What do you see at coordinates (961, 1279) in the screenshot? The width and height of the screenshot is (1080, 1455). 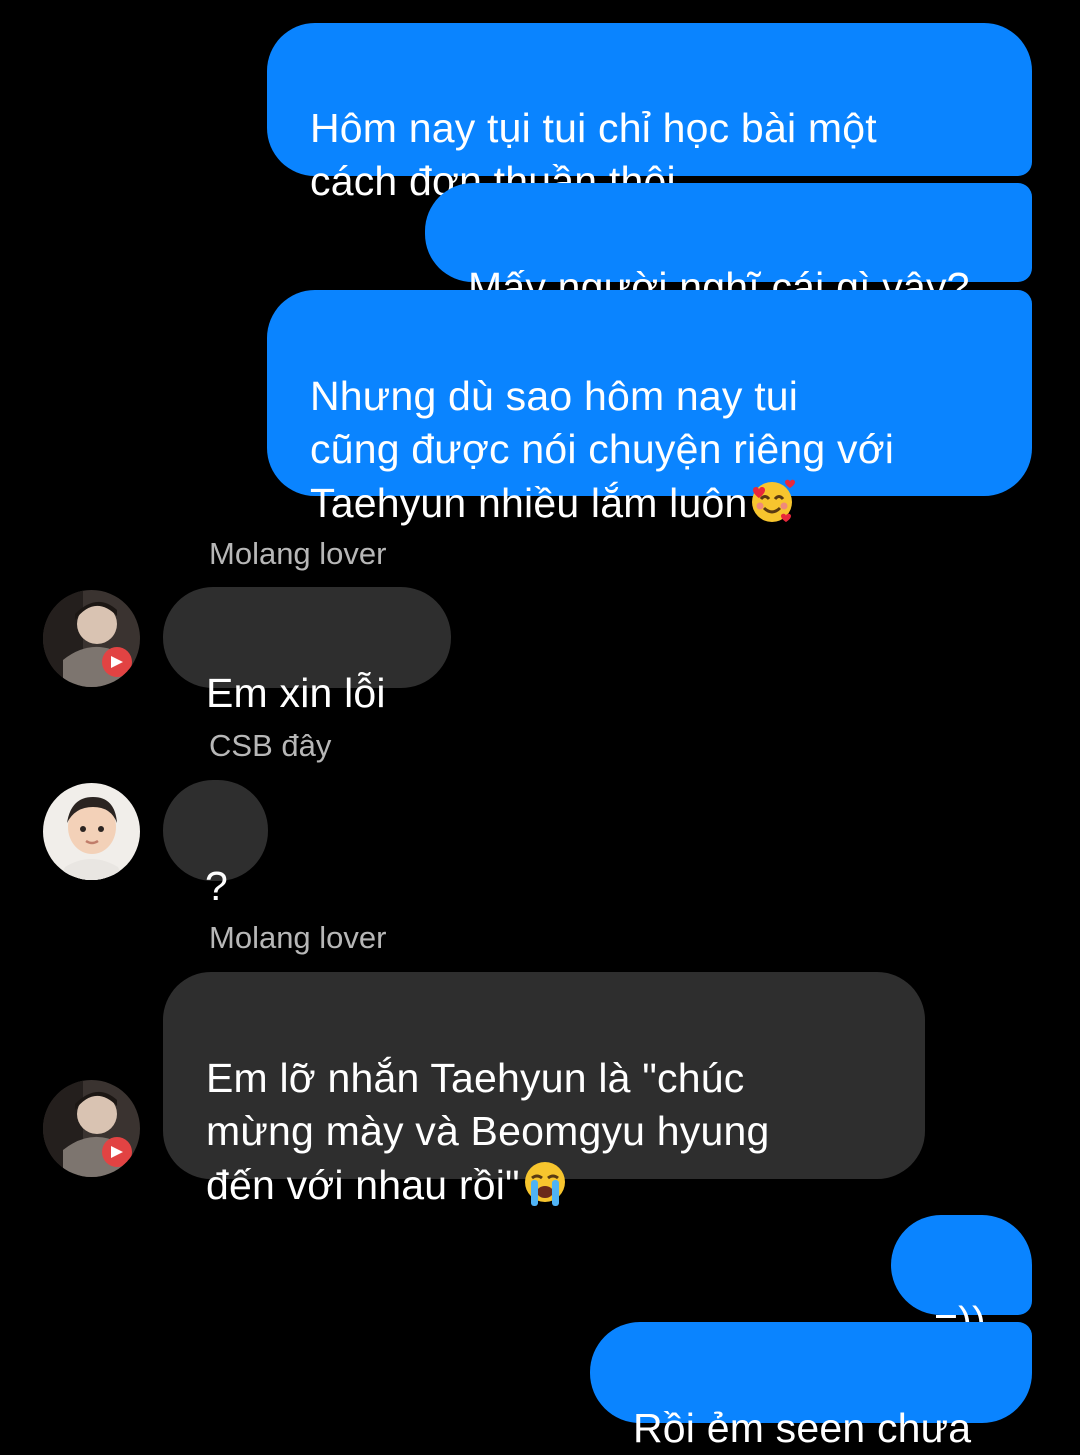 I see `outgoing-message: =))` at bounding box center [961, 1279].